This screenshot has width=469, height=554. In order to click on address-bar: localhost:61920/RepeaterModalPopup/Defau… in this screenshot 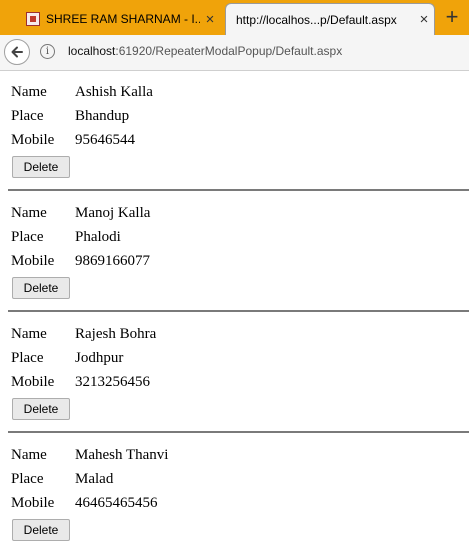, I will do `click(205, 51)`.